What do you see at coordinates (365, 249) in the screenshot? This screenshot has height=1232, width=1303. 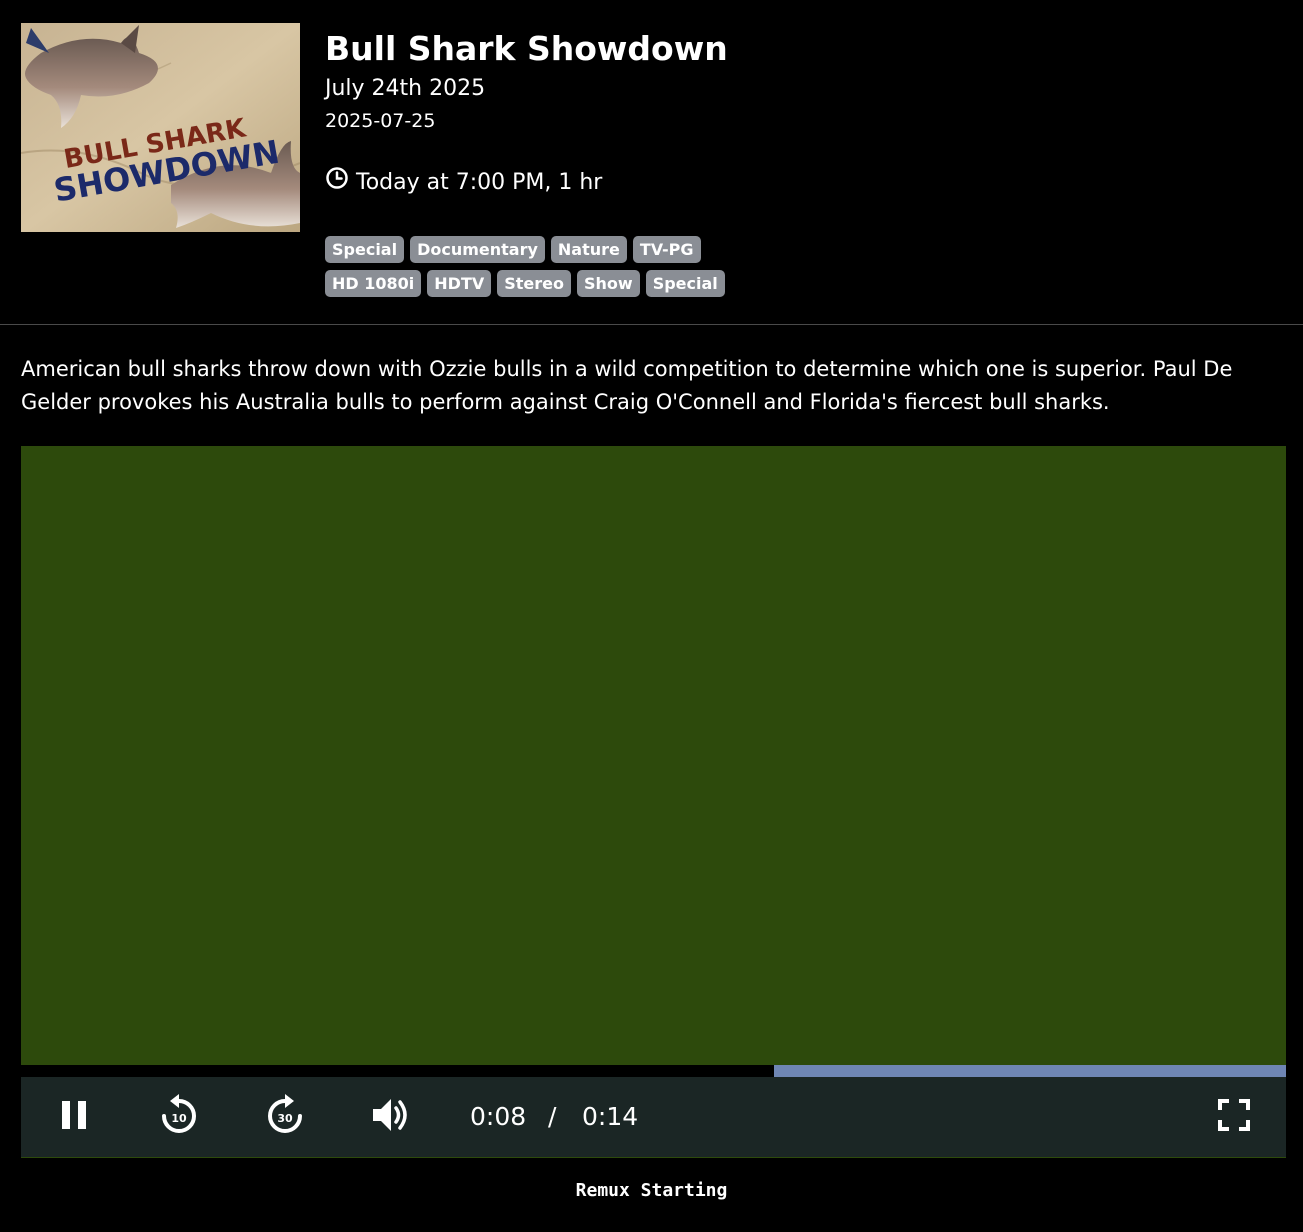 I see `badge-special: Special` at bounding box center [365, 249].